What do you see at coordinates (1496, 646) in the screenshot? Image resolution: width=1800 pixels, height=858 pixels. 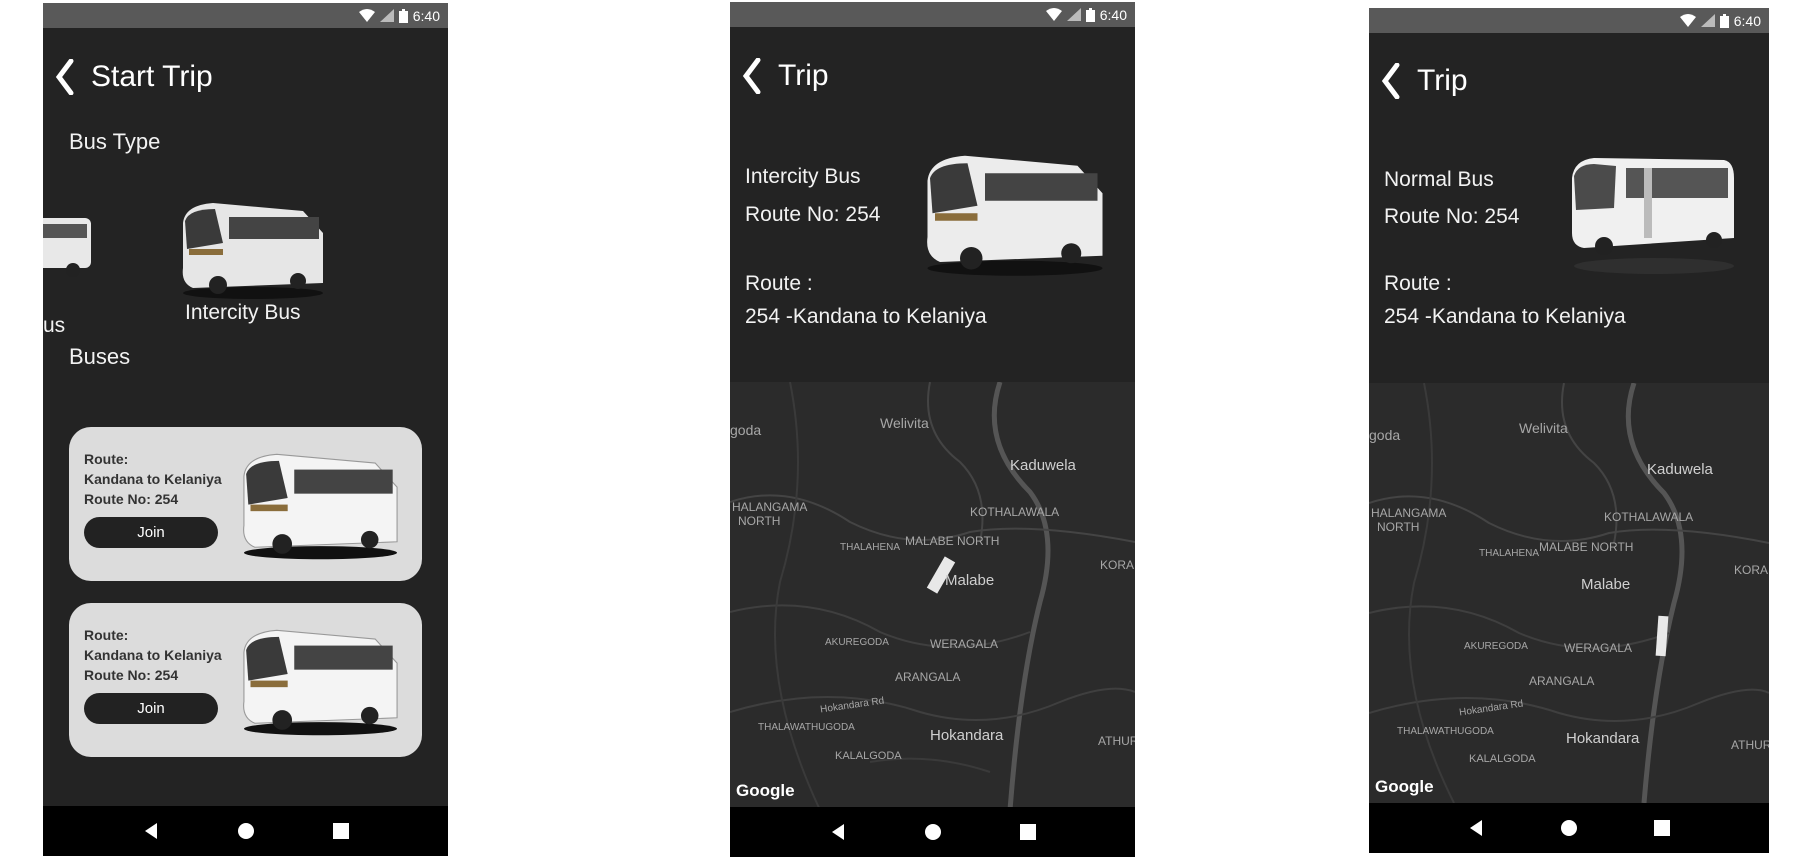 I see `map-label: AKUREGODA` at bounding box center [1496, 646].